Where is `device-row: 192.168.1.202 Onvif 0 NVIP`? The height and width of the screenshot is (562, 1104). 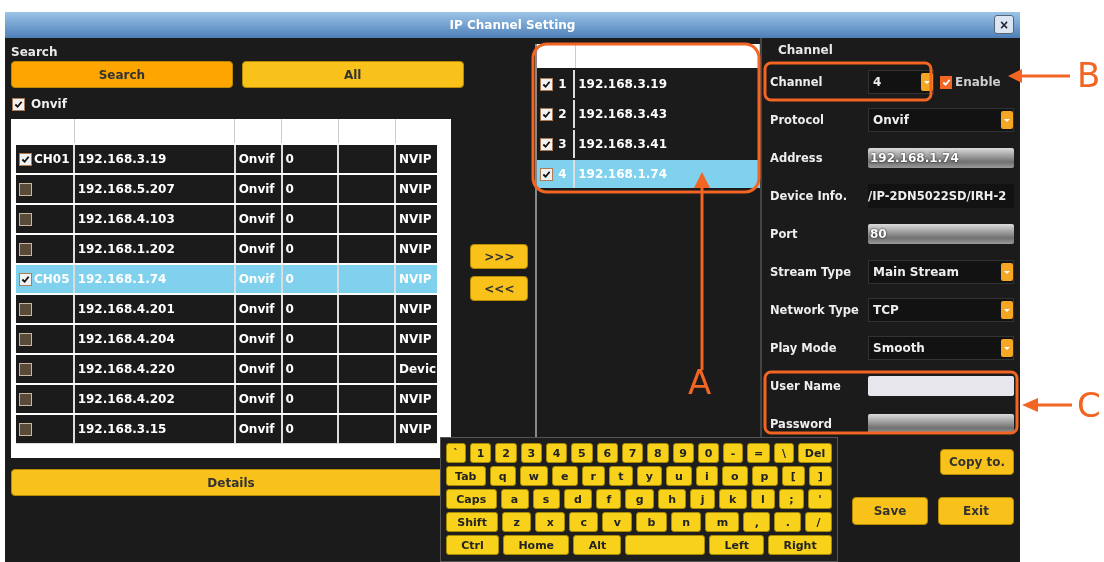
device-row: 192.168.1.202 Onvif 0 NVIP is located at coordinates (226, 249).